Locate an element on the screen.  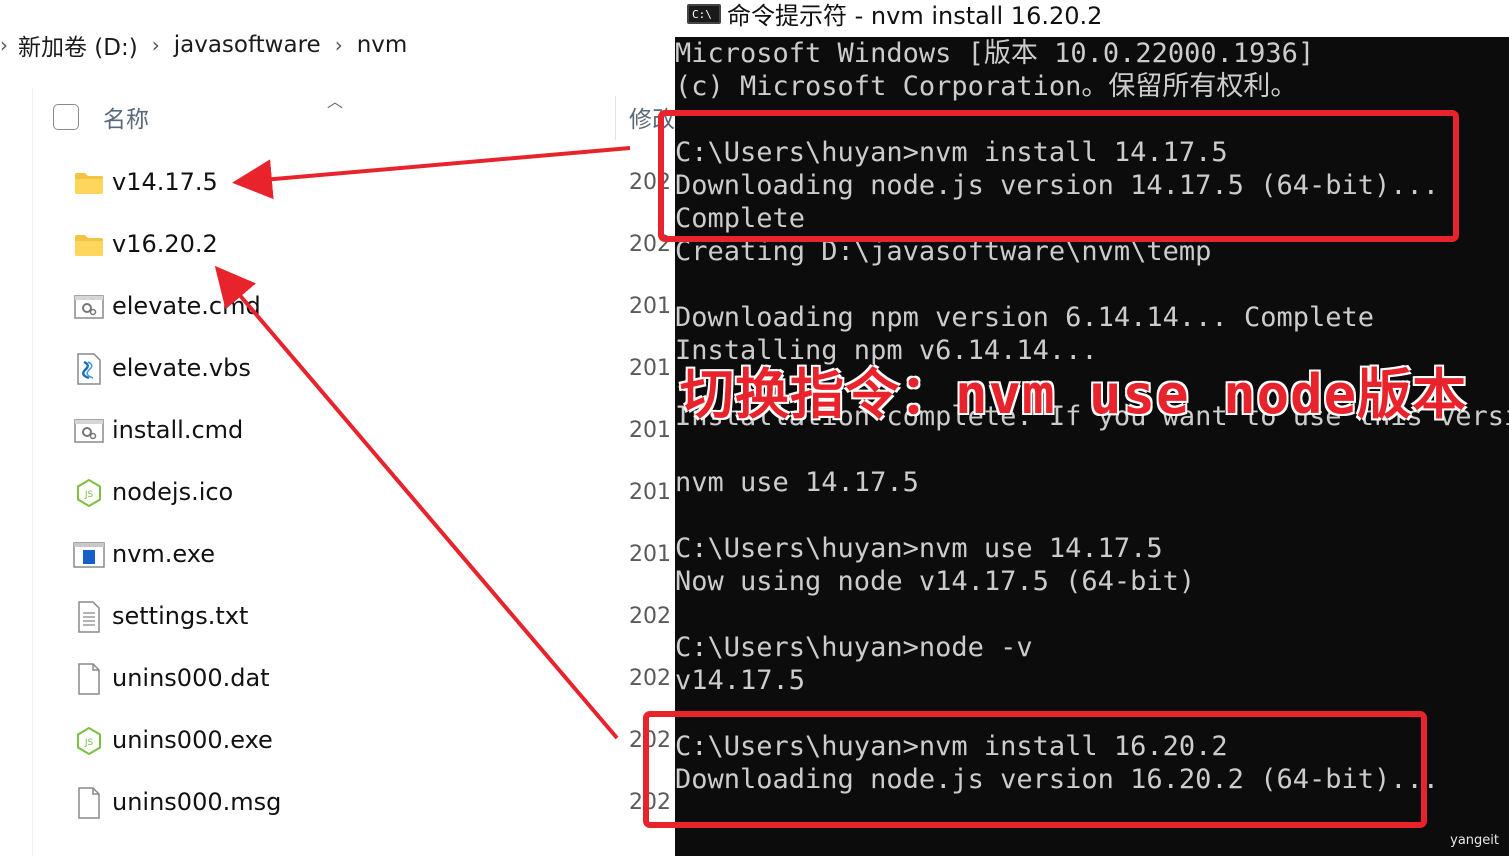
file-row: unins000.dat 202 is located at coordinates (354, 679).